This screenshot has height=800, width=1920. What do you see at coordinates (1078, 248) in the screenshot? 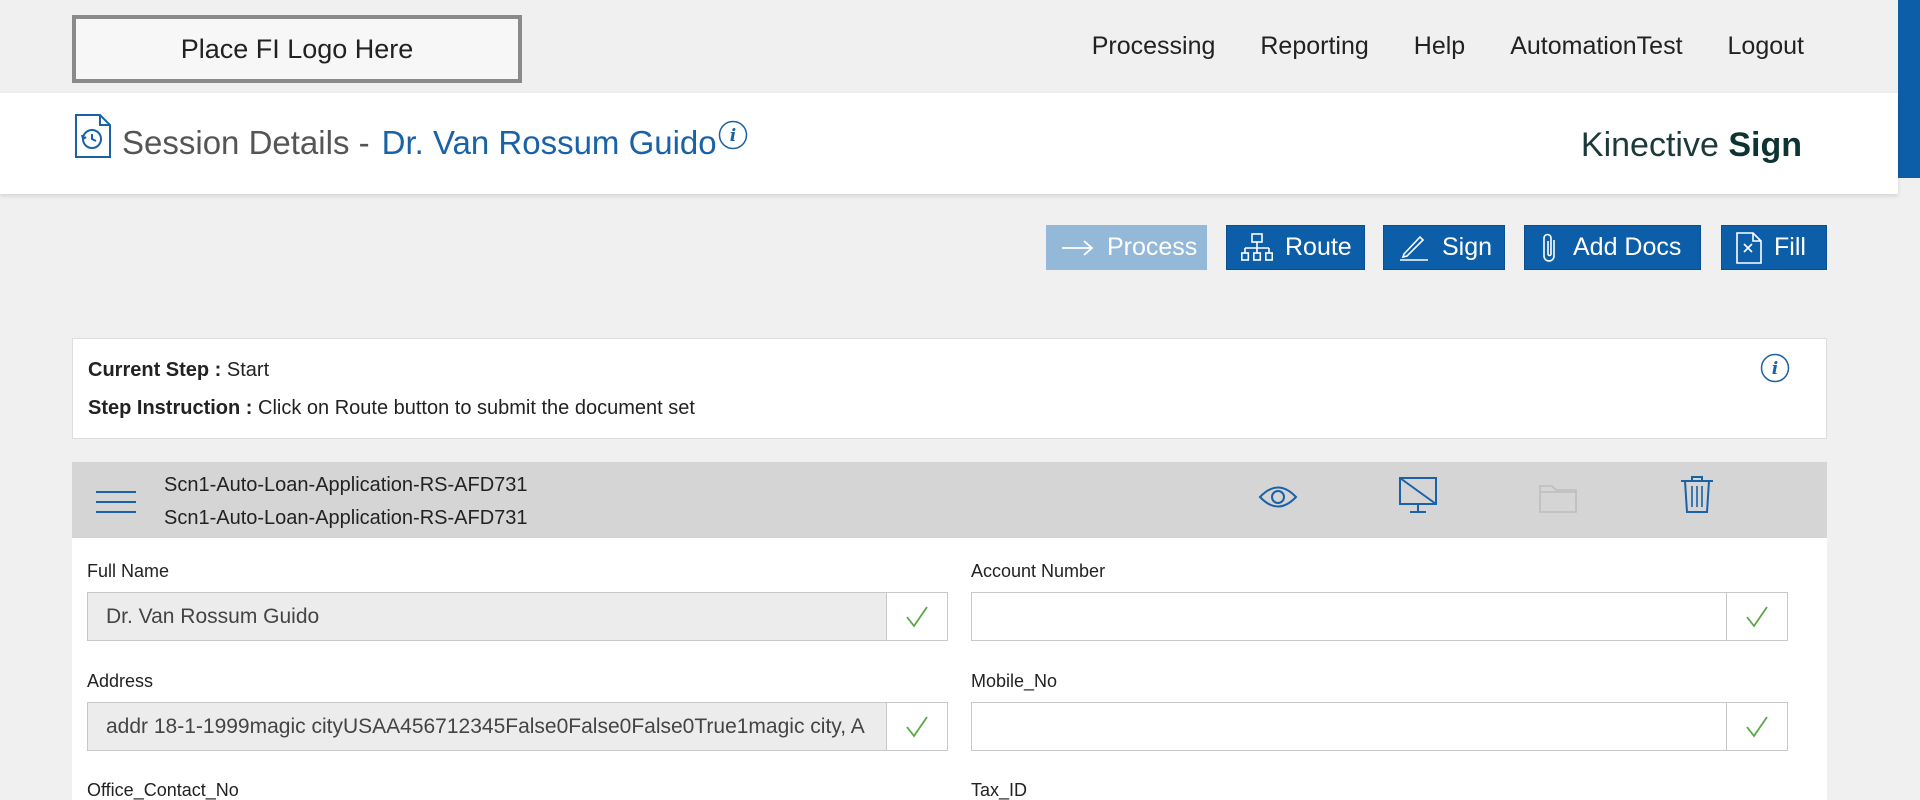
I see `arrow-right-icon` at bounding box center [1078, 248].